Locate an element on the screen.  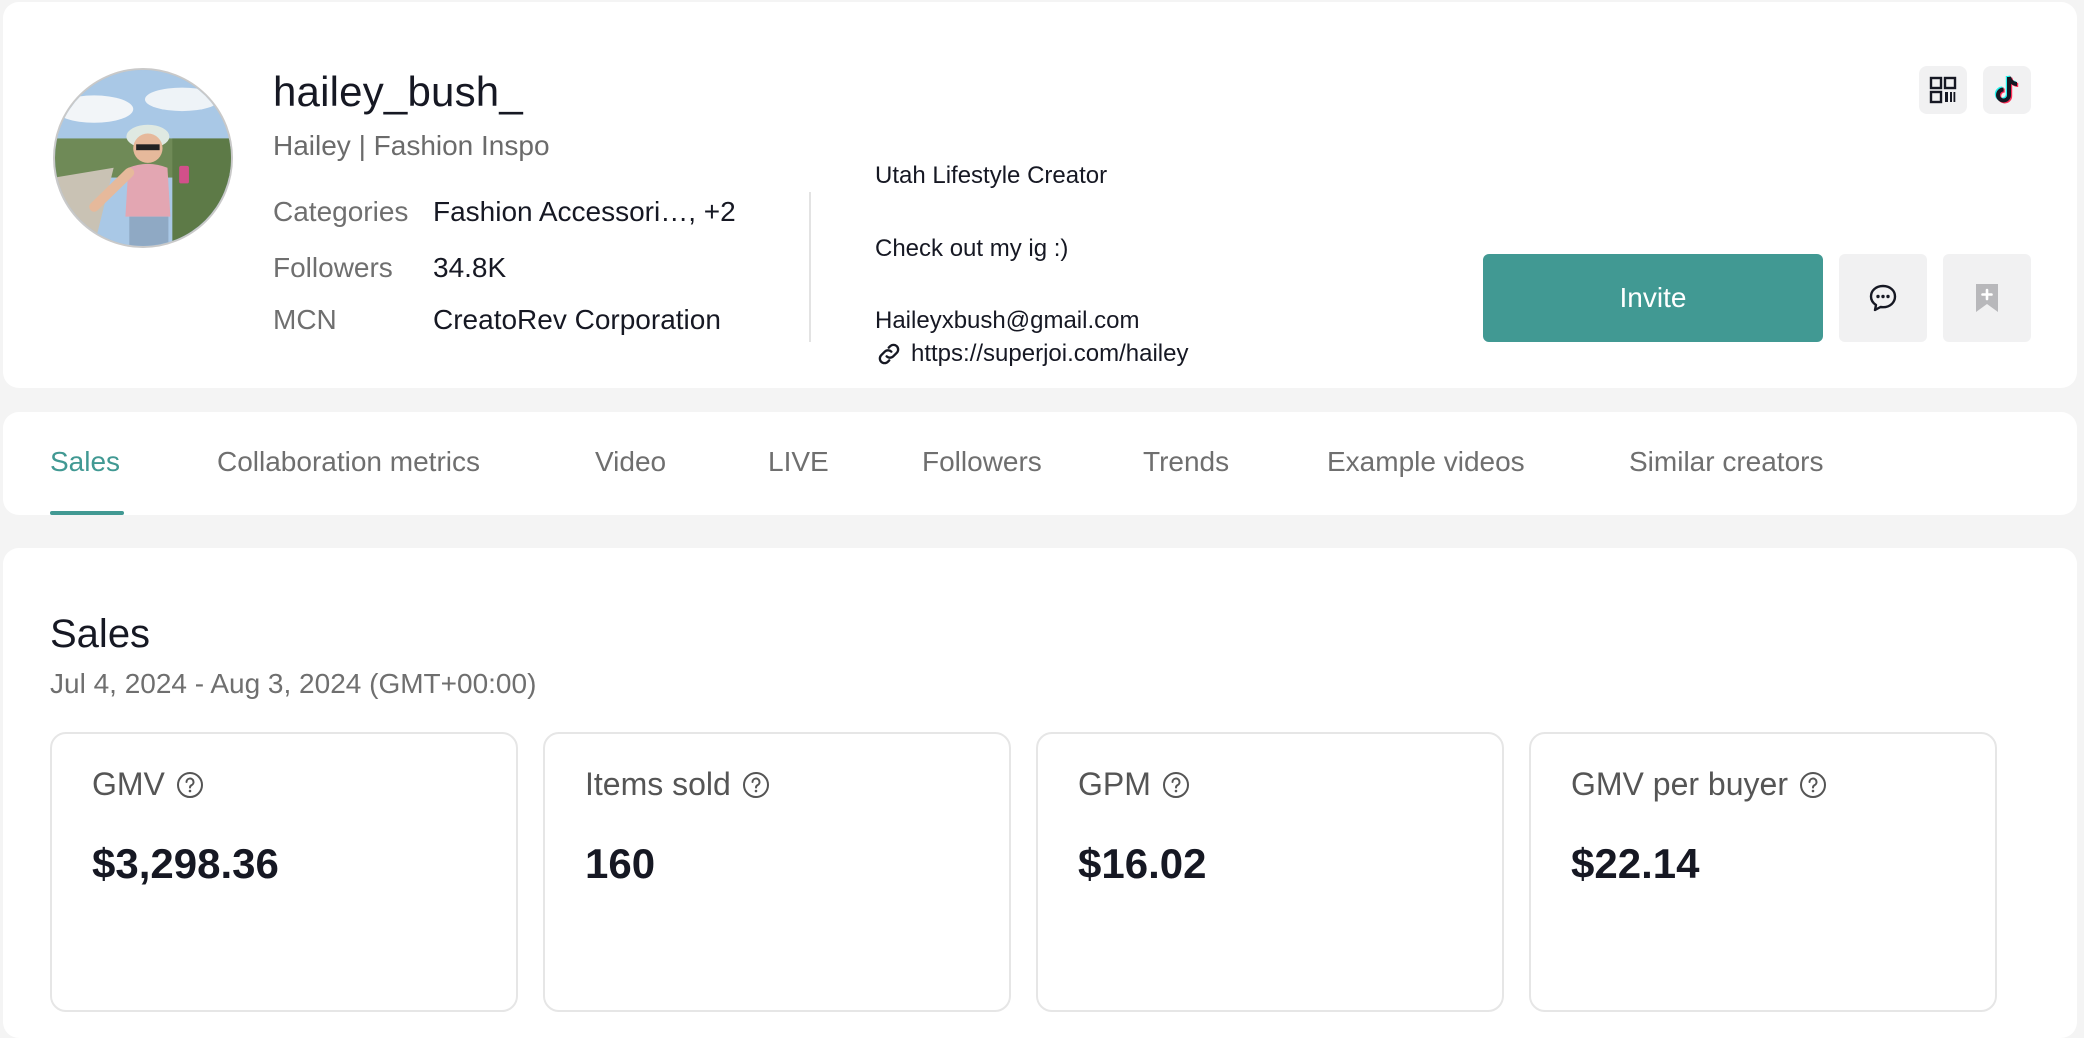
metric-value: $16.02 is located at coordinates (1142, 863).